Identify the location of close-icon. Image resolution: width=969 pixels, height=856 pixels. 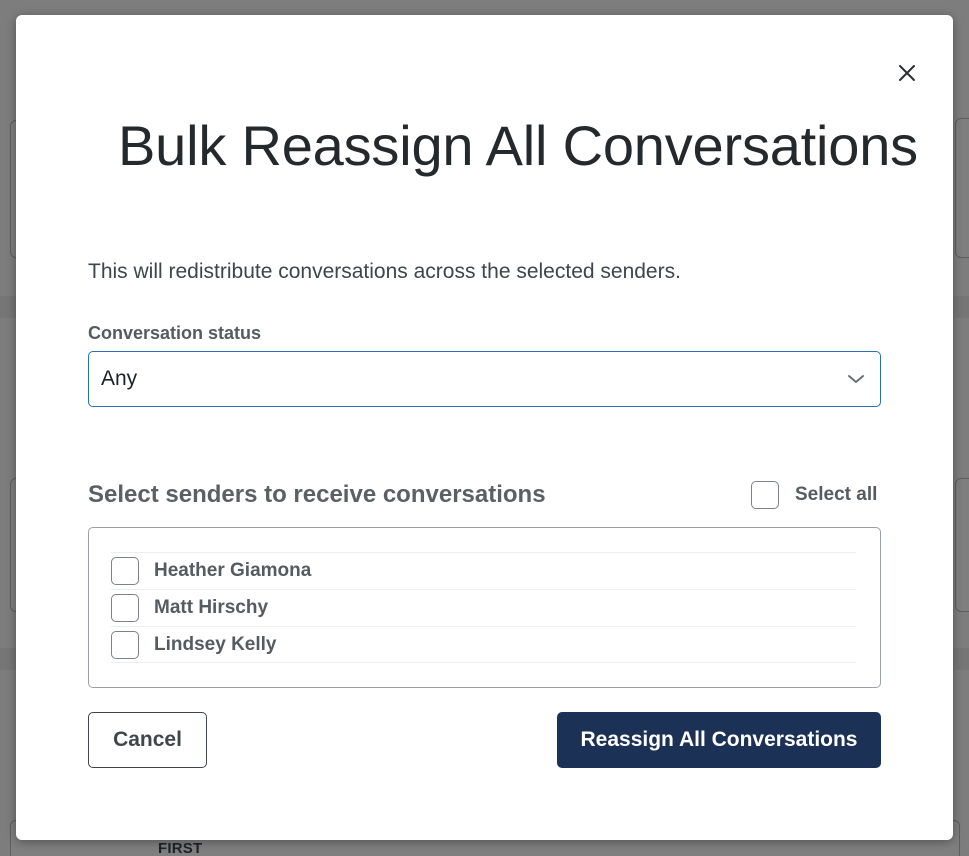
(907, 73).